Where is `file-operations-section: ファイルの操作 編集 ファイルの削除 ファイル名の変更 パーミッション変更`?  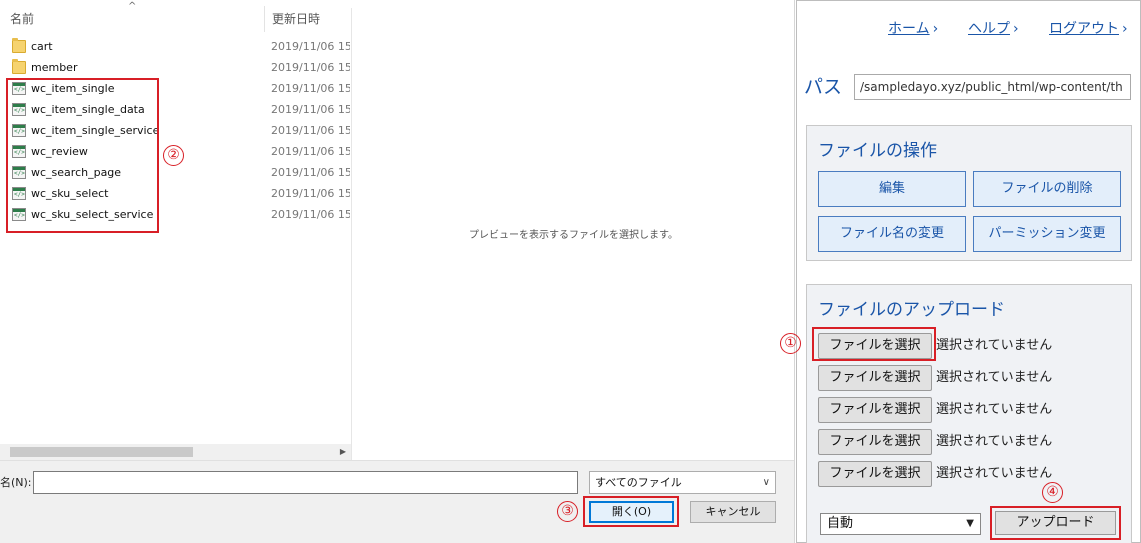 file-operations-section: ファイルの操作 編集 ファイルの削除 ファイル名の変更 パーミッション変更 is located at coordinates (969, 193).